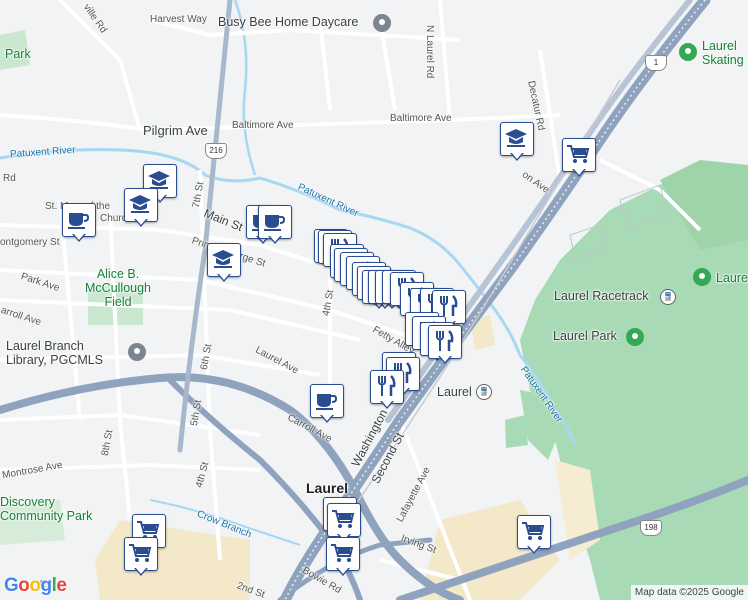 The height and width of the screenshot is (600, 748). I want to click on label-laurel-skating: Laurel Skating, so click(723, 53).